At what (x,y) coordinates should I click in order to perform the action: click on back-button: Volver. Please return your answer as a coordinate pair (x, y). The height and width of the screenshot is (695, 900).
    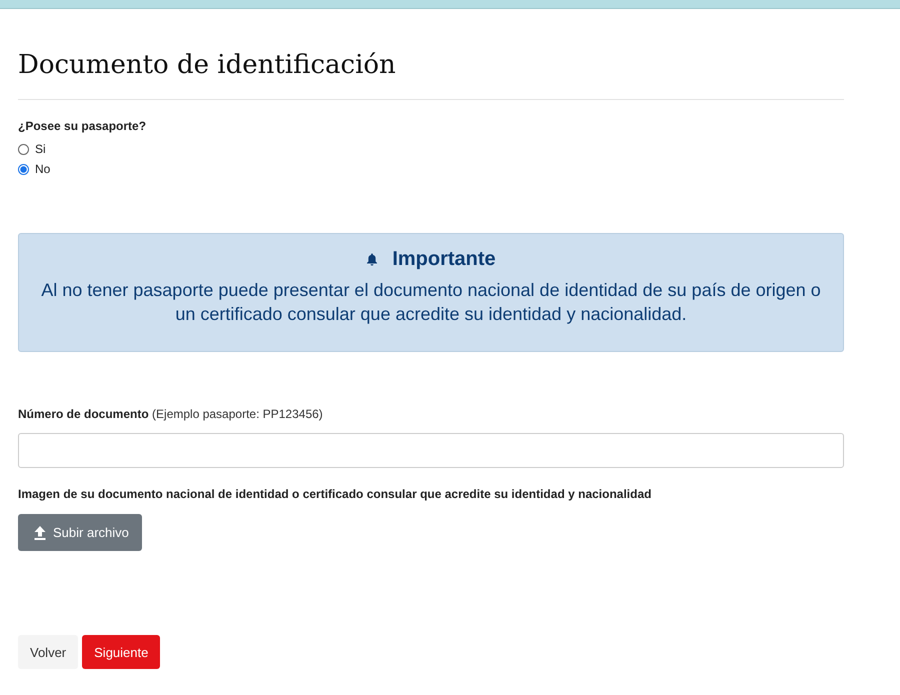
    Looking at the image, I should click on (48, 652).